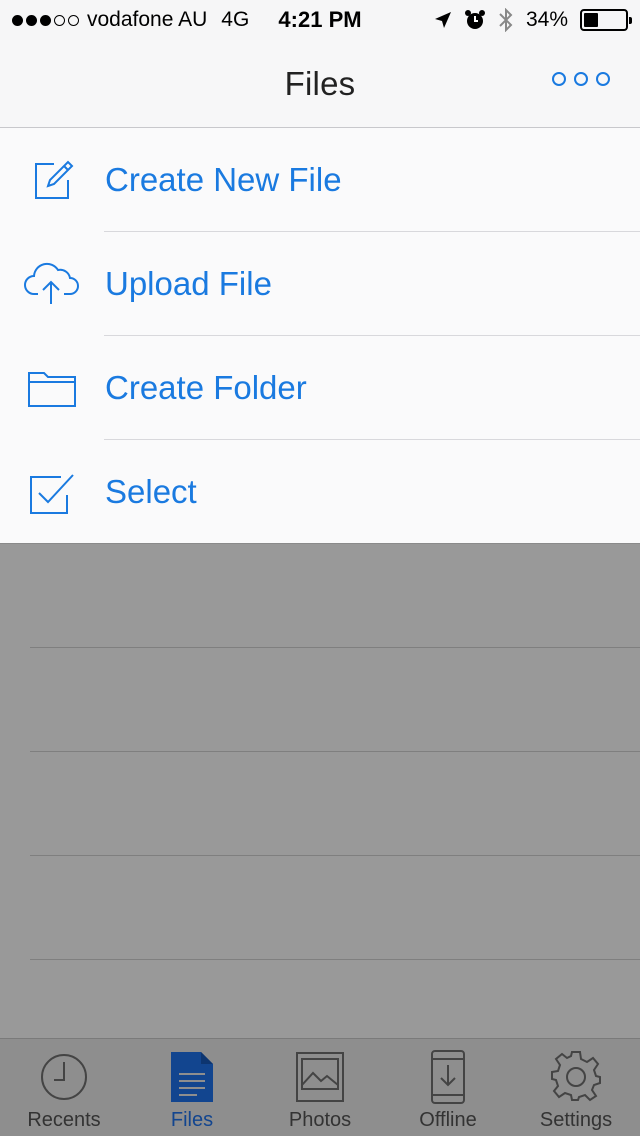  I want to click on document-icon, so click(192, 1077).